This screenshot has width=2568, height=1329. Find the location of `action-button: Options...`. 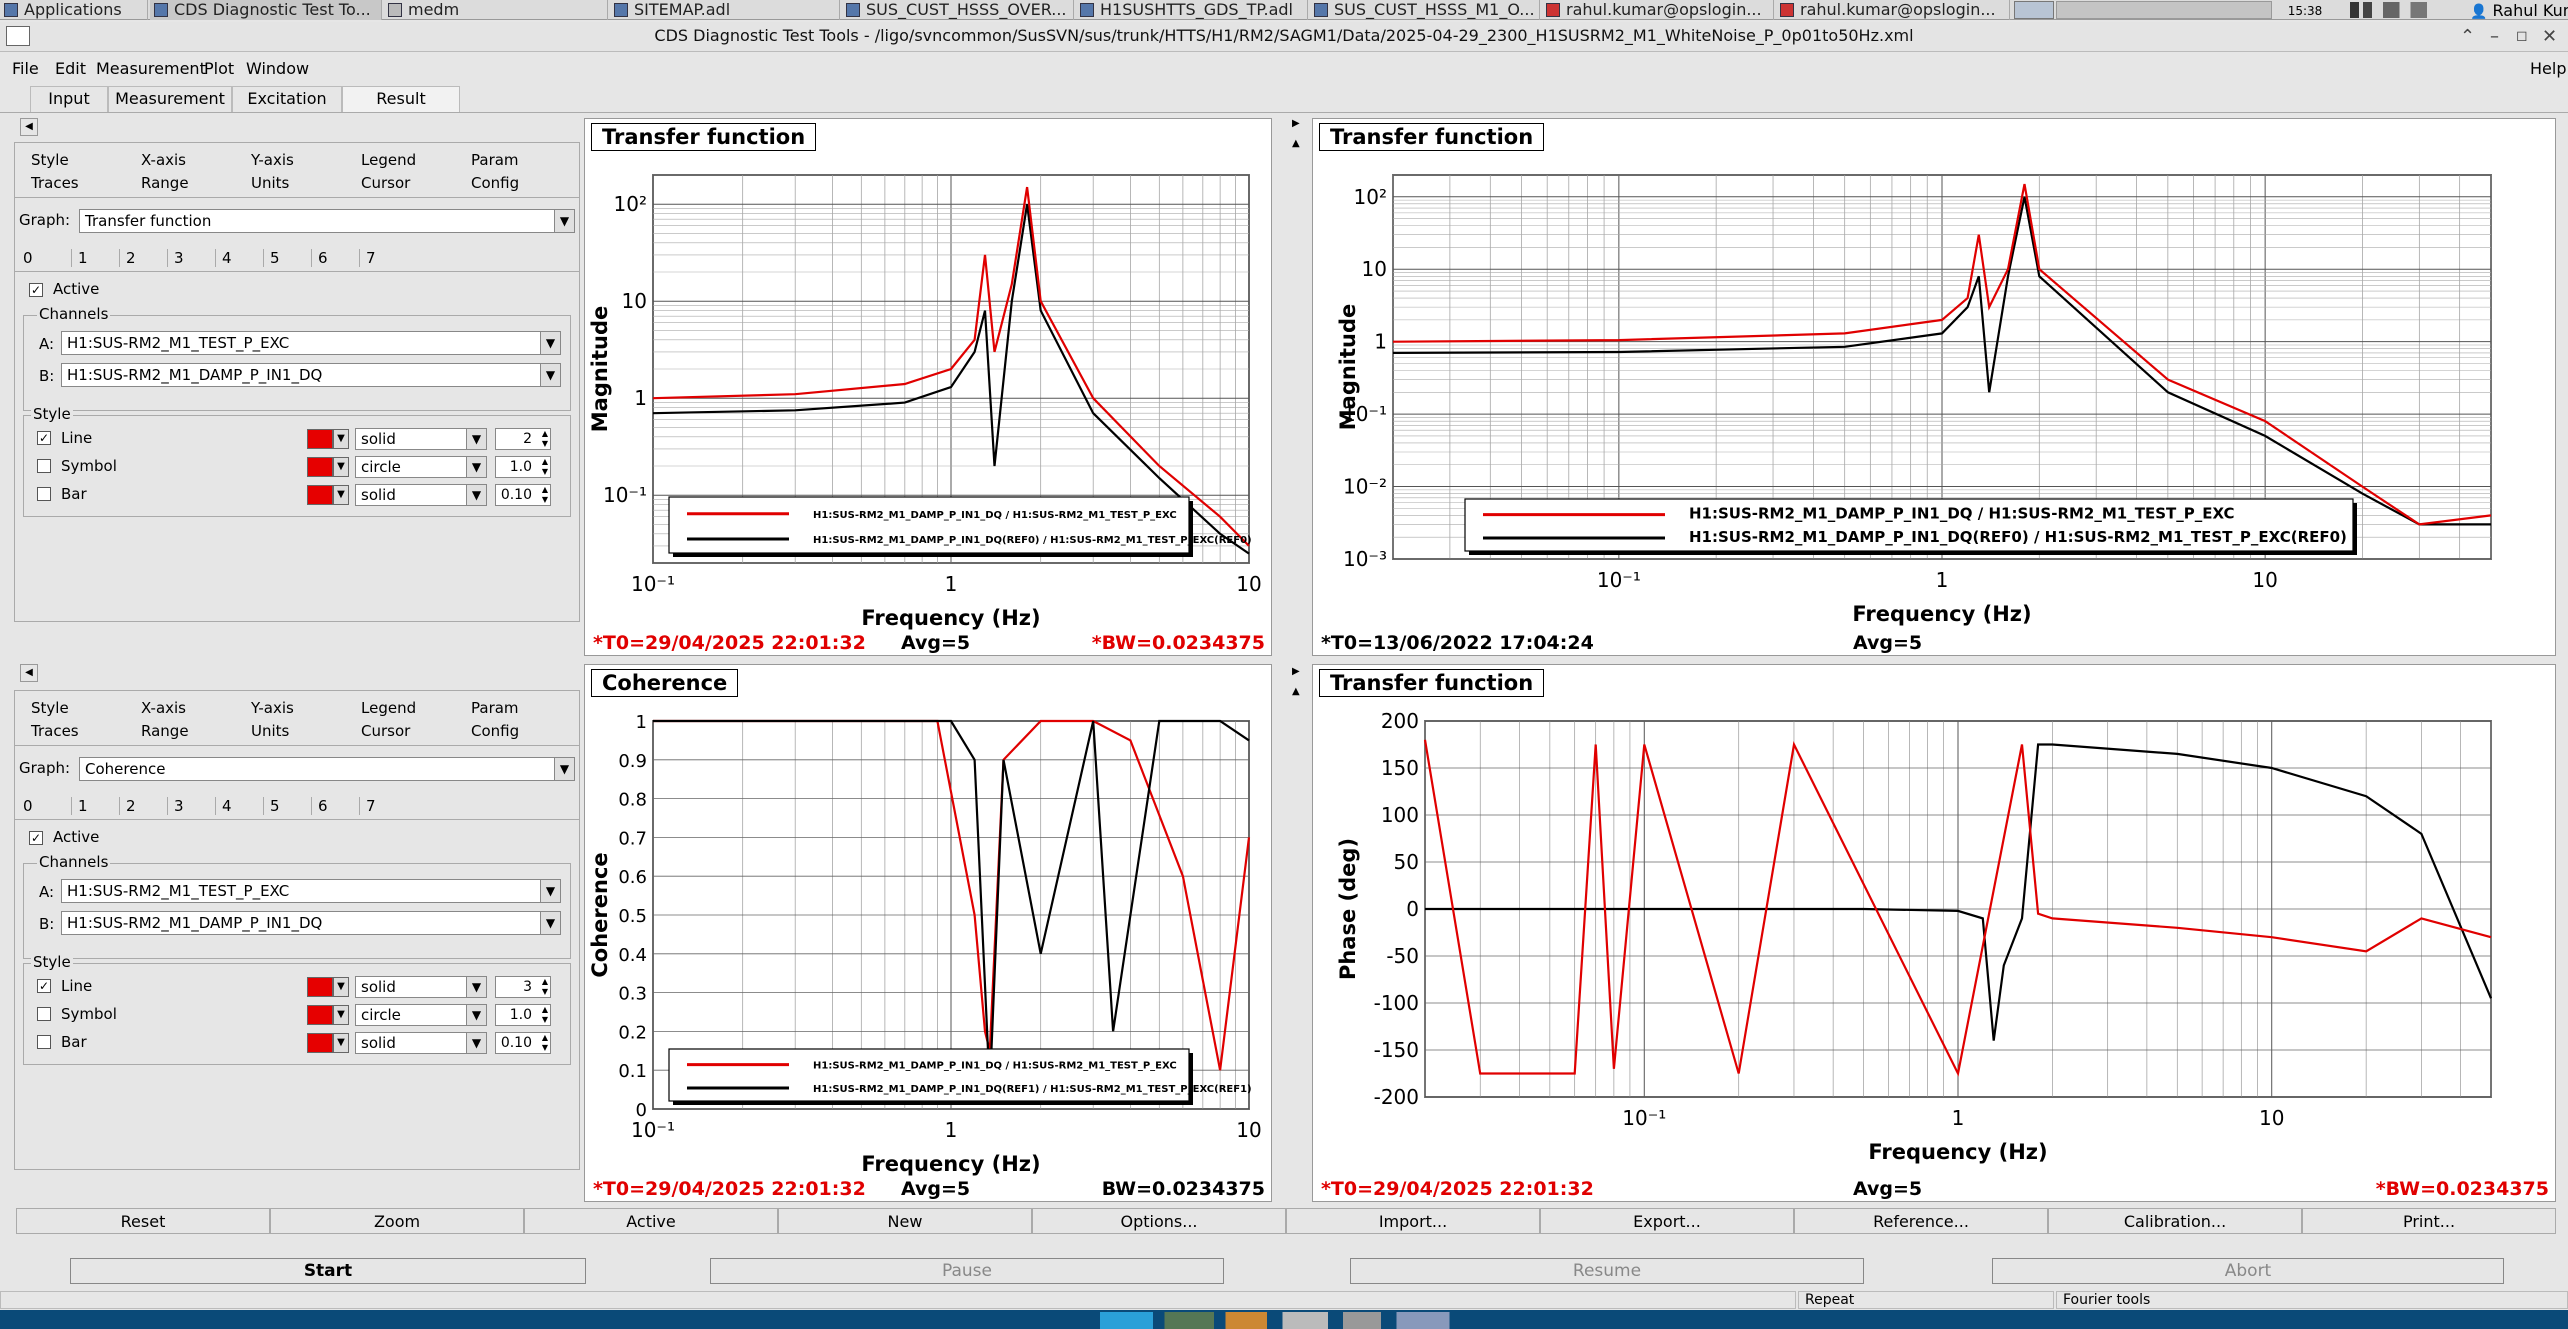

action-button: Options... is located at coordinates (1159, 1221).